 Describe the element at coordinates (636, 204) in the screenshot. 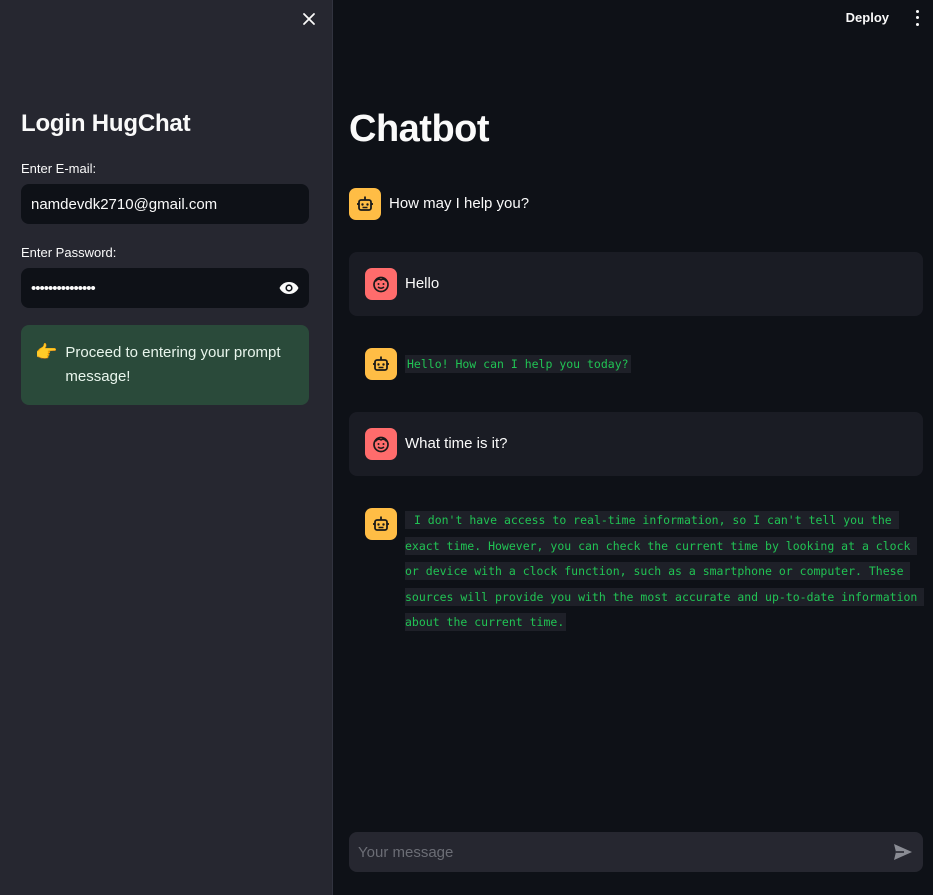

I see `chat-message-assistant: How may I help you?` at that location.